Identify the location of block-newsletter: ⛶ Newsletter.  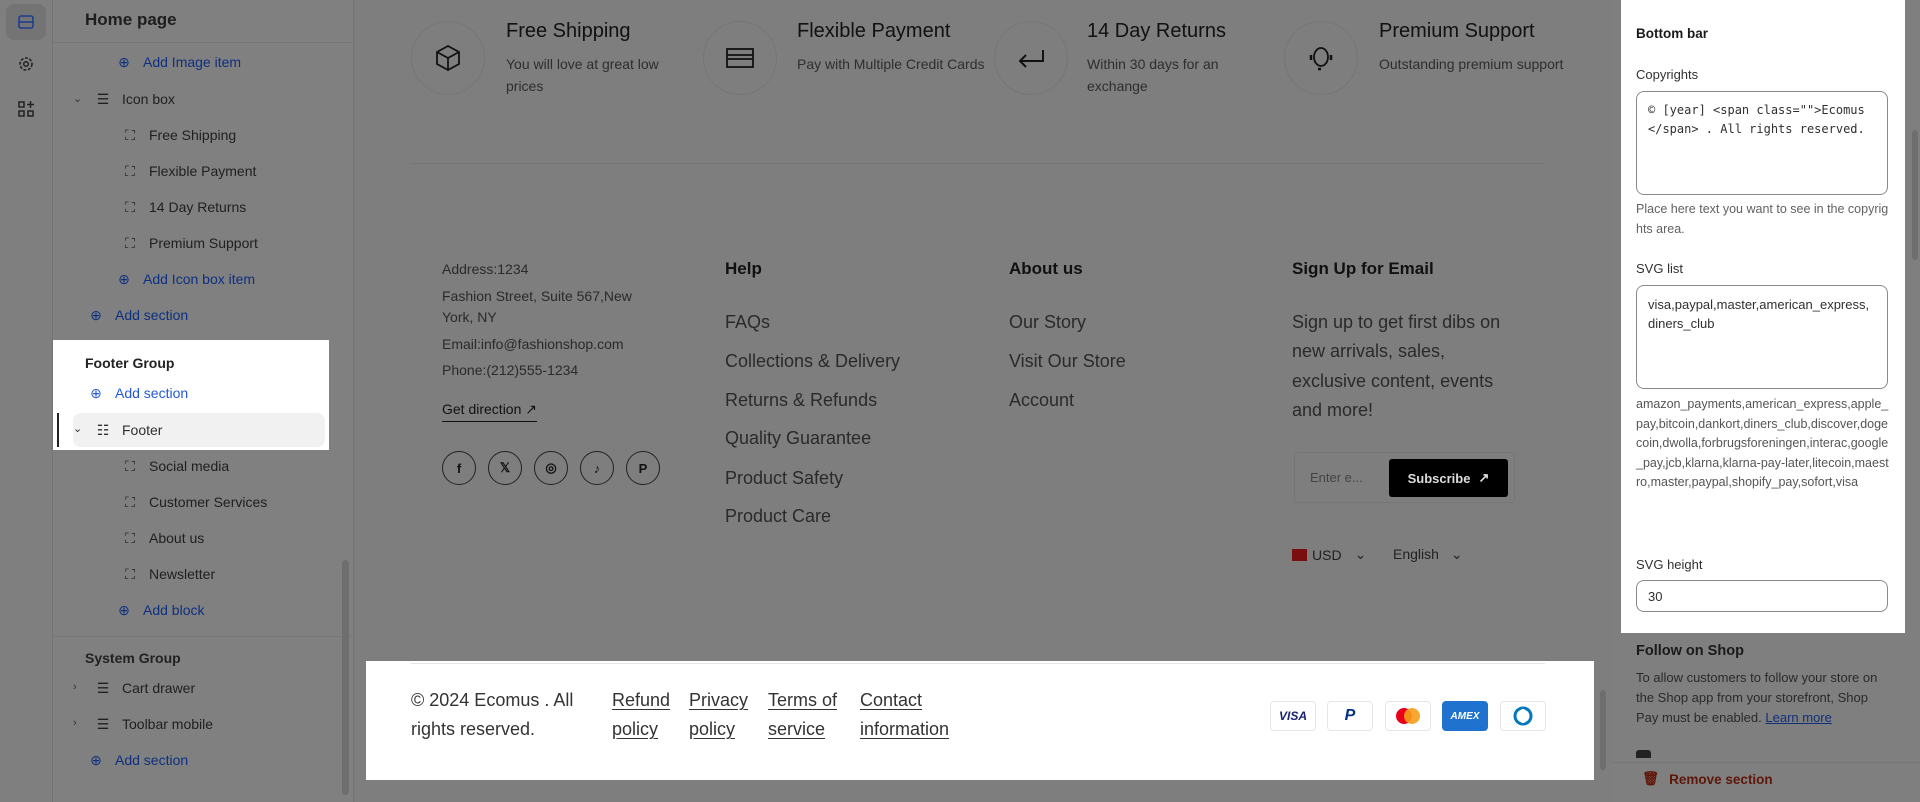
(168, 574).